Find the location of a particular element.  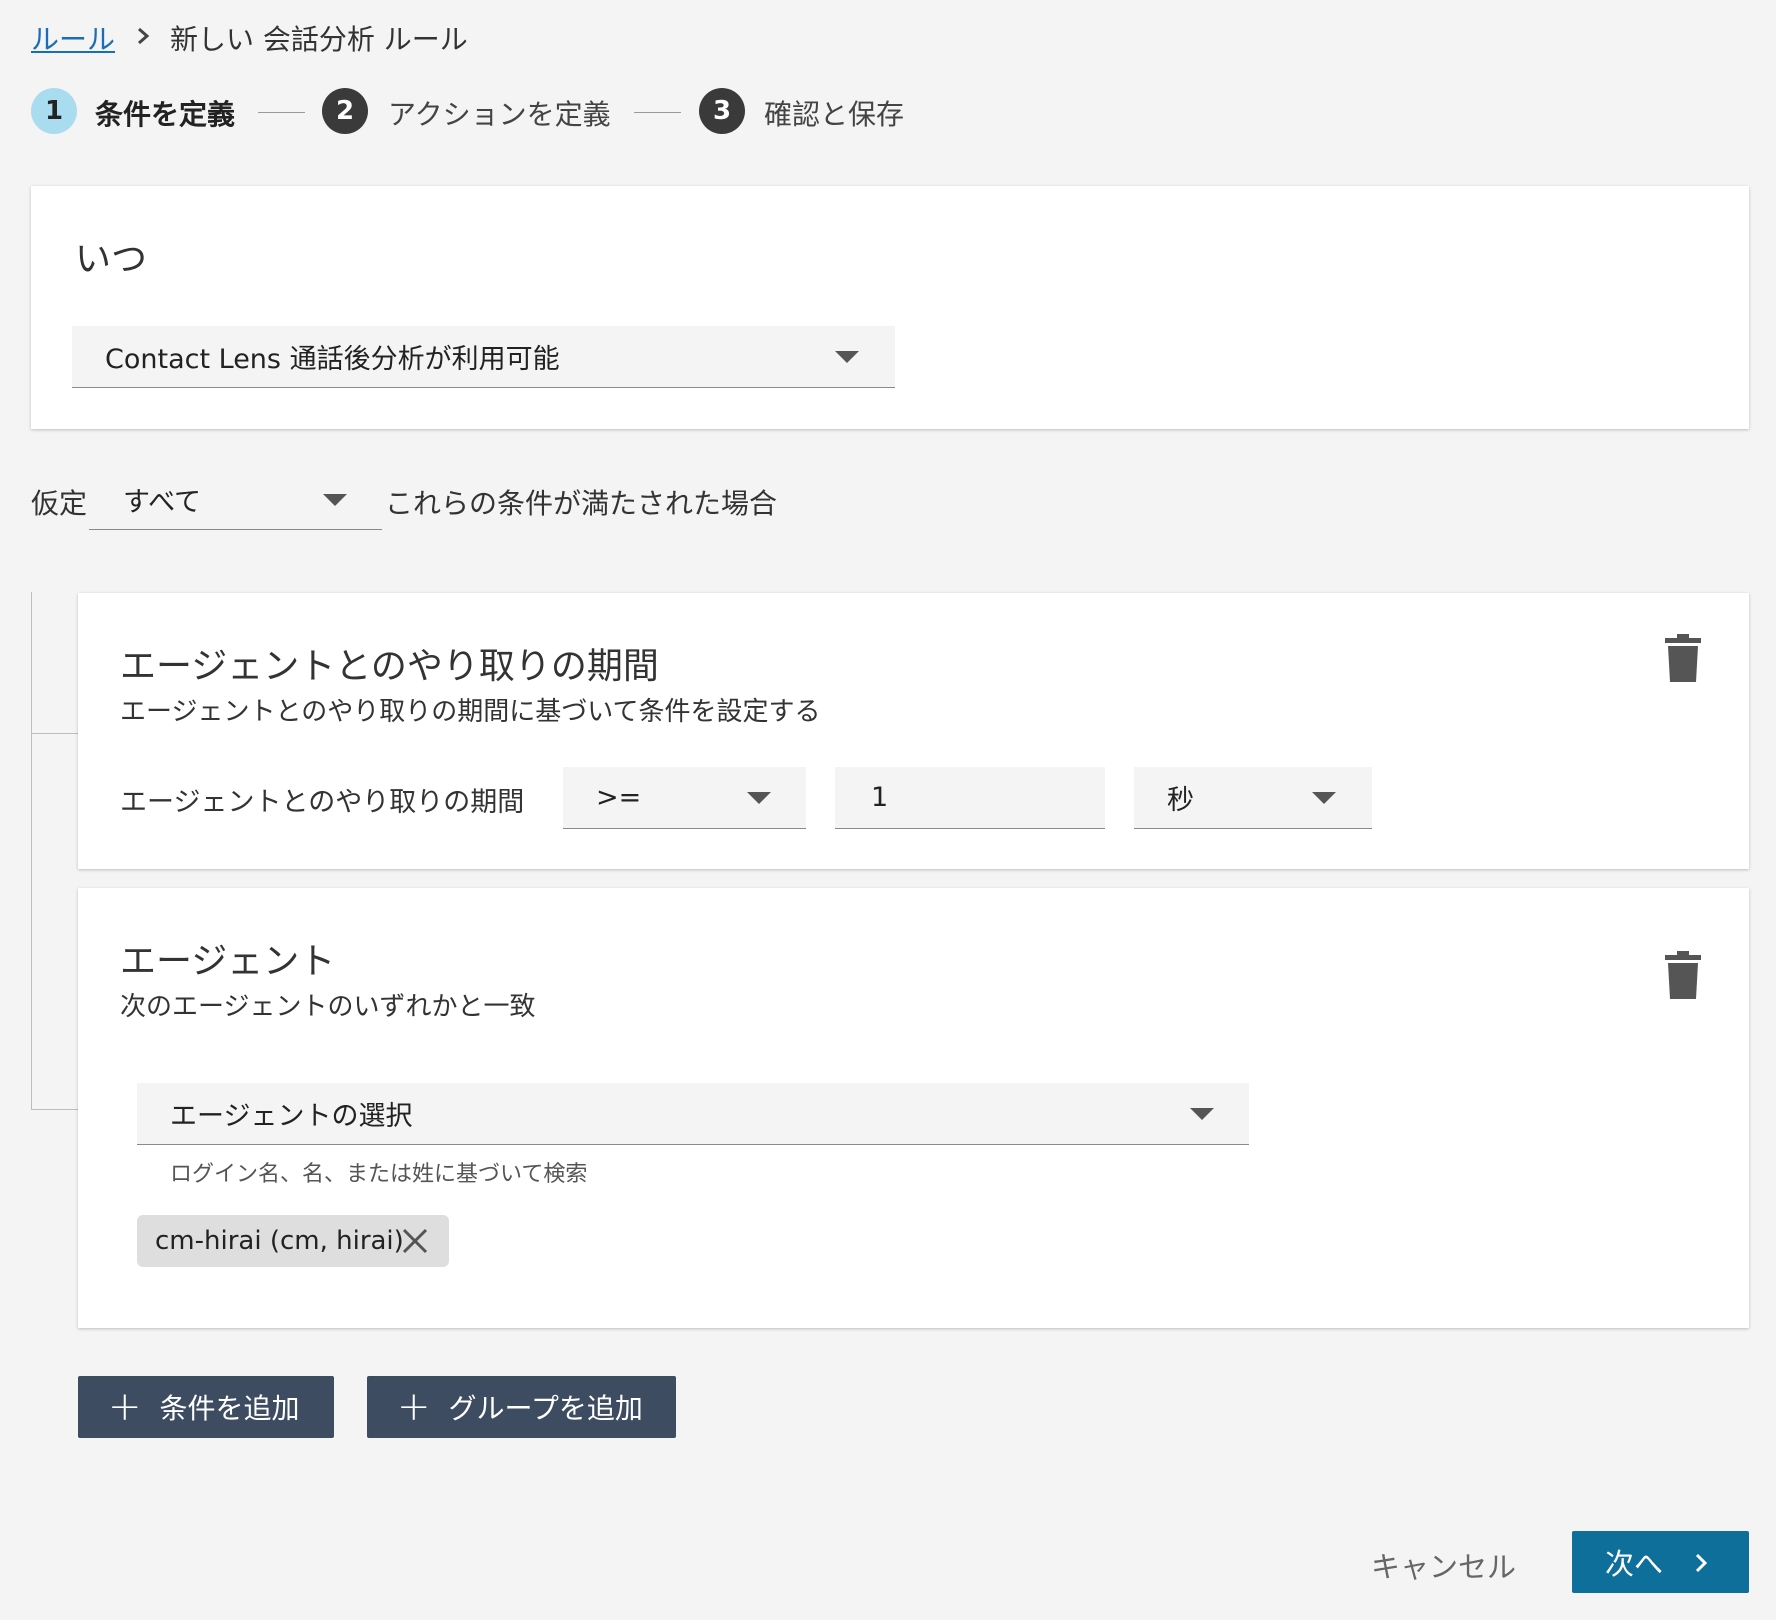

close-icon is located at coordinates (415, 1241).